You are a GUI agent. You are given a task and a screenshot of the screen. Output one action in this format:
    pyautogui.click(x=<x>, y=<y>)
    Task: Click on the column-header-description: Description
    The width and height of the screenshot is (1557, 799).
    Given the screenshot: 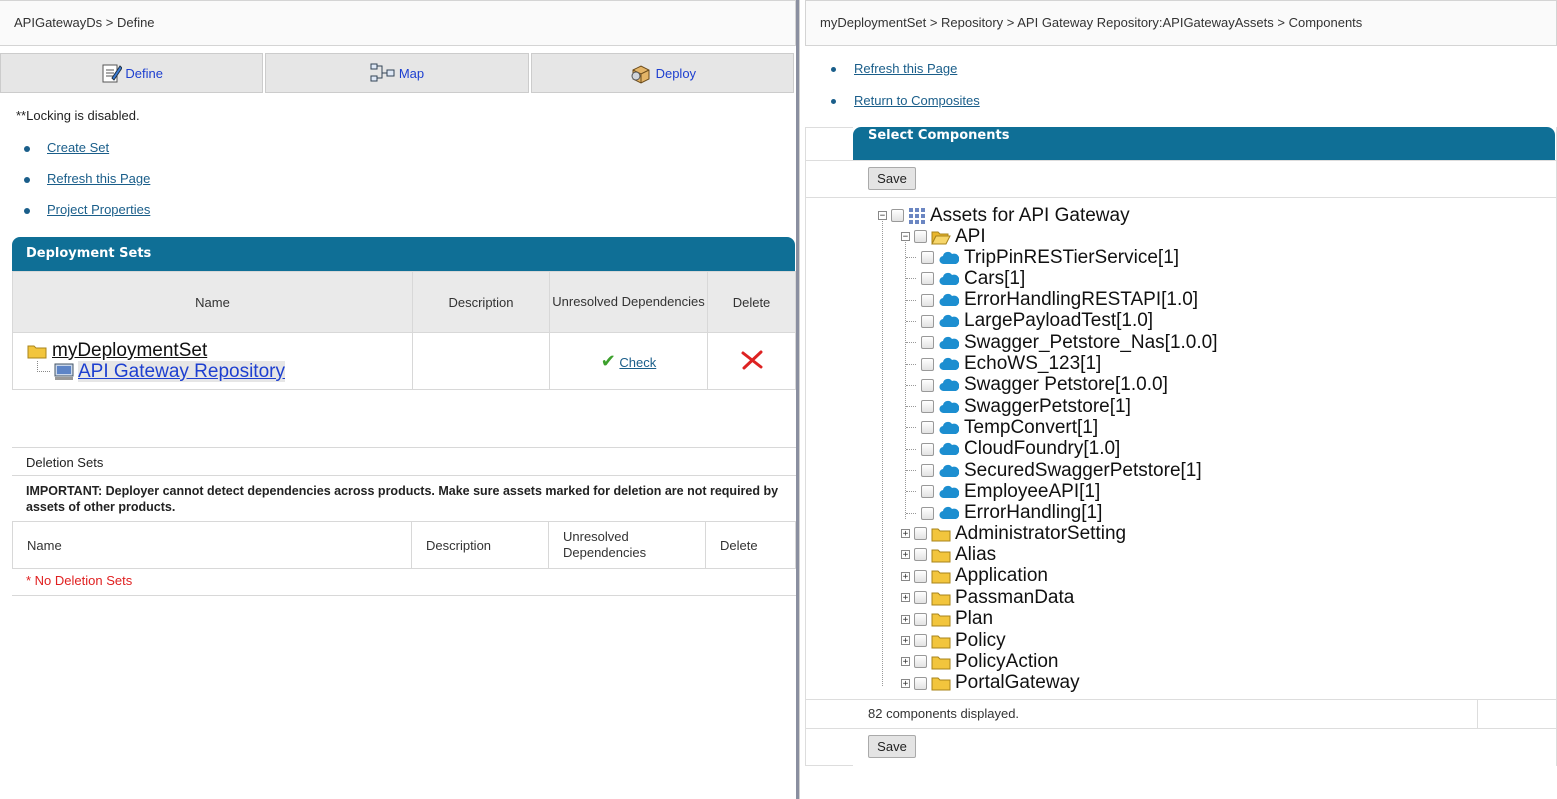 What is the action you would take?
    pyautogui.click(x=480, y=545)
    